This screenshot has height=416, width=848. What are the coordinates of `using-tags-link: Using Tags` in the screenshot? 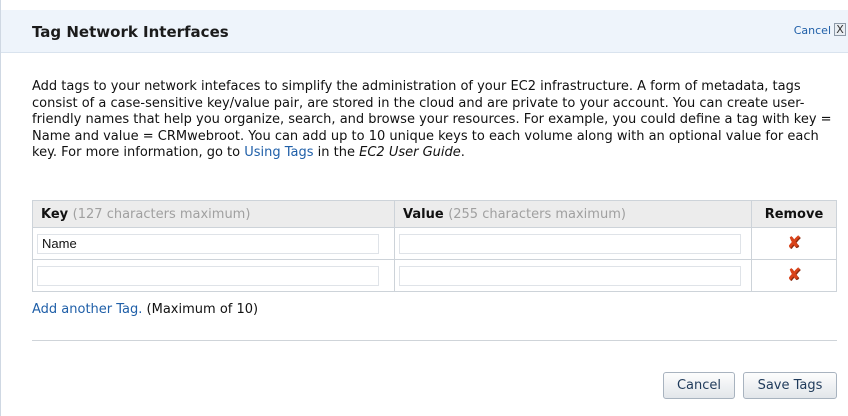 It's located at (278, 152).